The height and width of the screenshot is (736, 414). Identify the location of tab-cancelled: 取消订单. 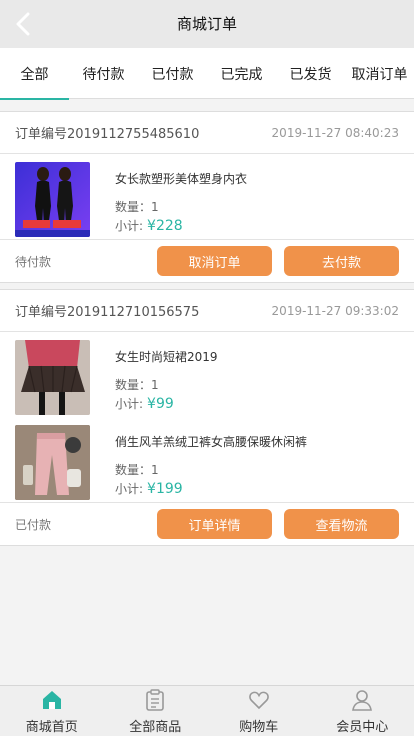
(379, 73).